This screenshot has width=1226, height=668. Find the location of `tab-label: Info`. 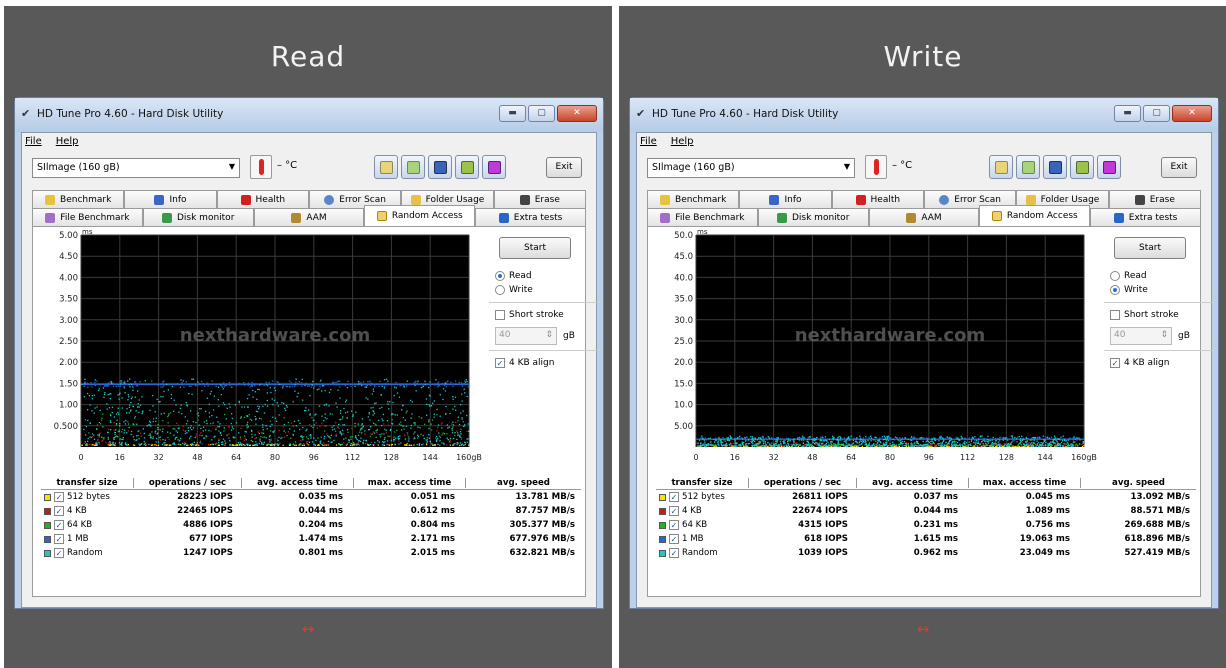

tab-label: Info is located at coordinates (793, 199).